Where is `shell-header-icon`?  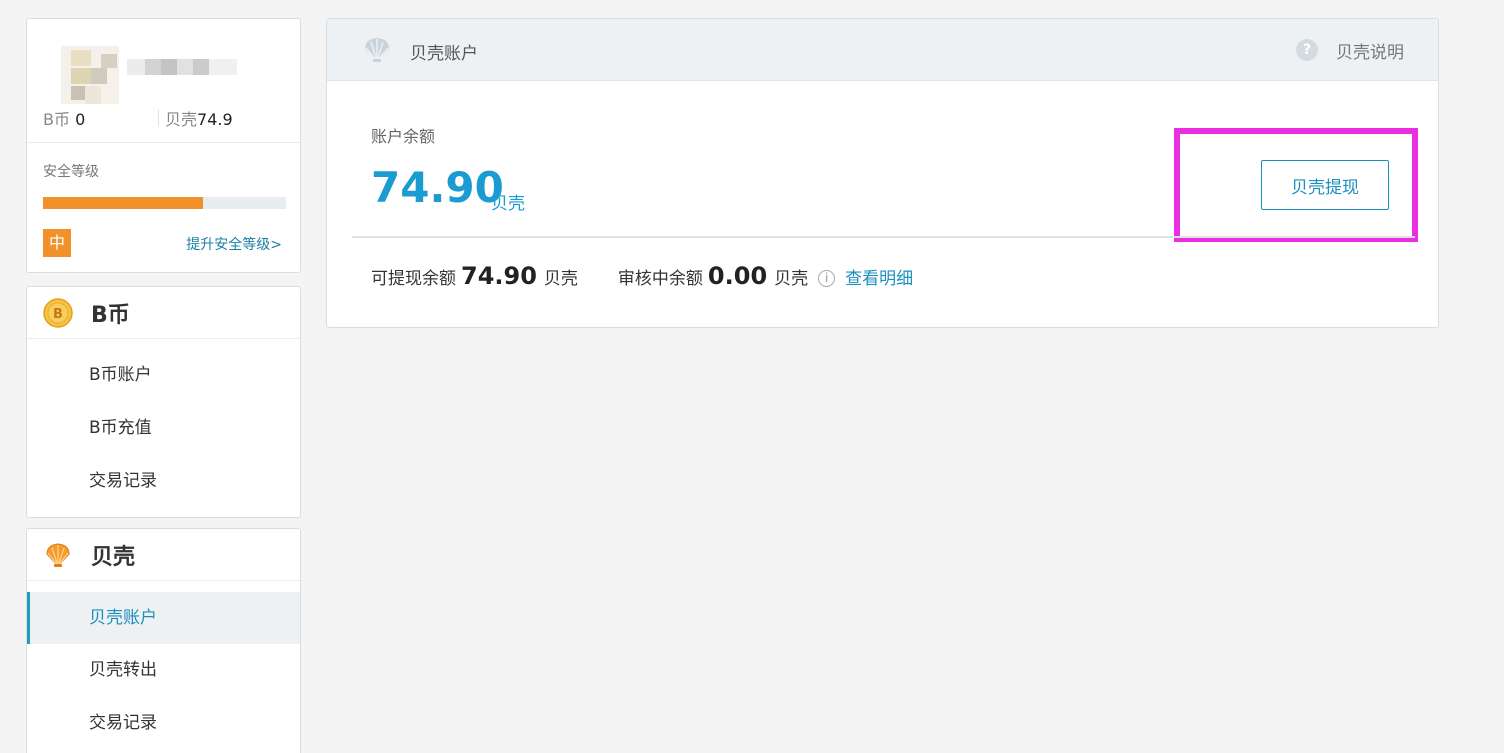 shell-header-icon is located at coordinates (377, 50).